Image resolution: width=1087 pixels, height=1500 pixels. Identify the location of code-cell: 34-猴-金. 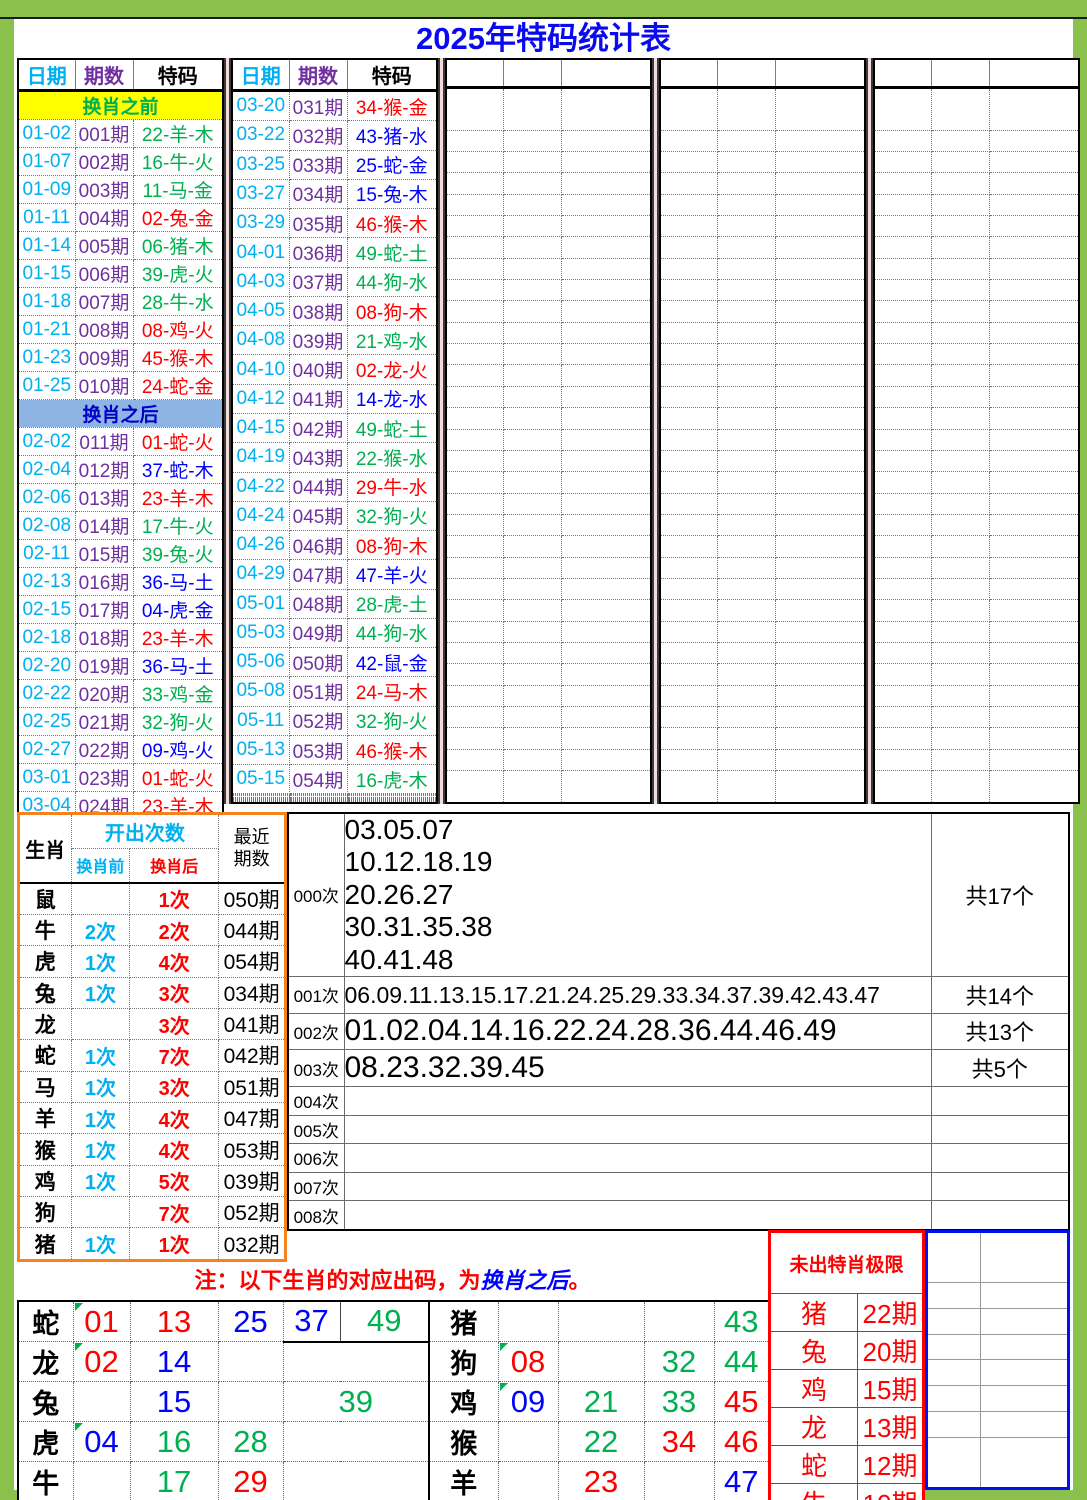
(392, 105).